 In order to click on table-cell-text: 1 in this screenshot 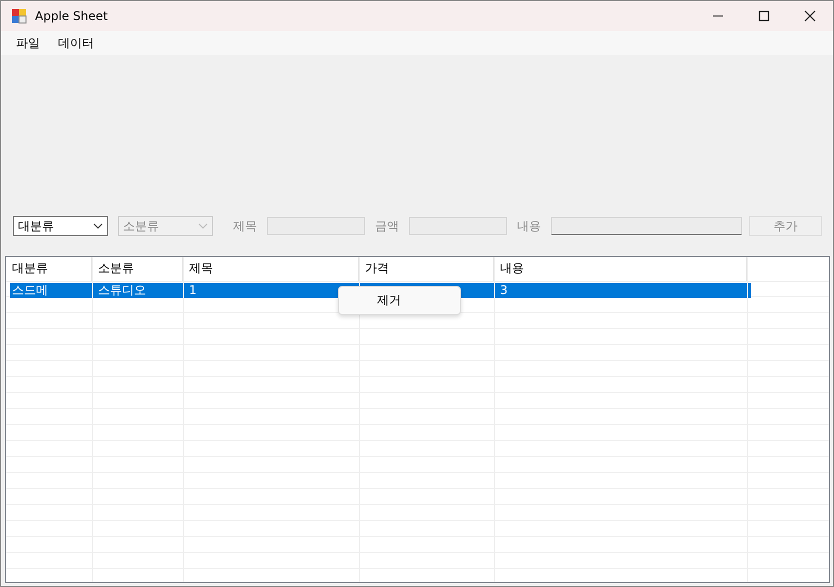, I will do `click(193, 290)`.